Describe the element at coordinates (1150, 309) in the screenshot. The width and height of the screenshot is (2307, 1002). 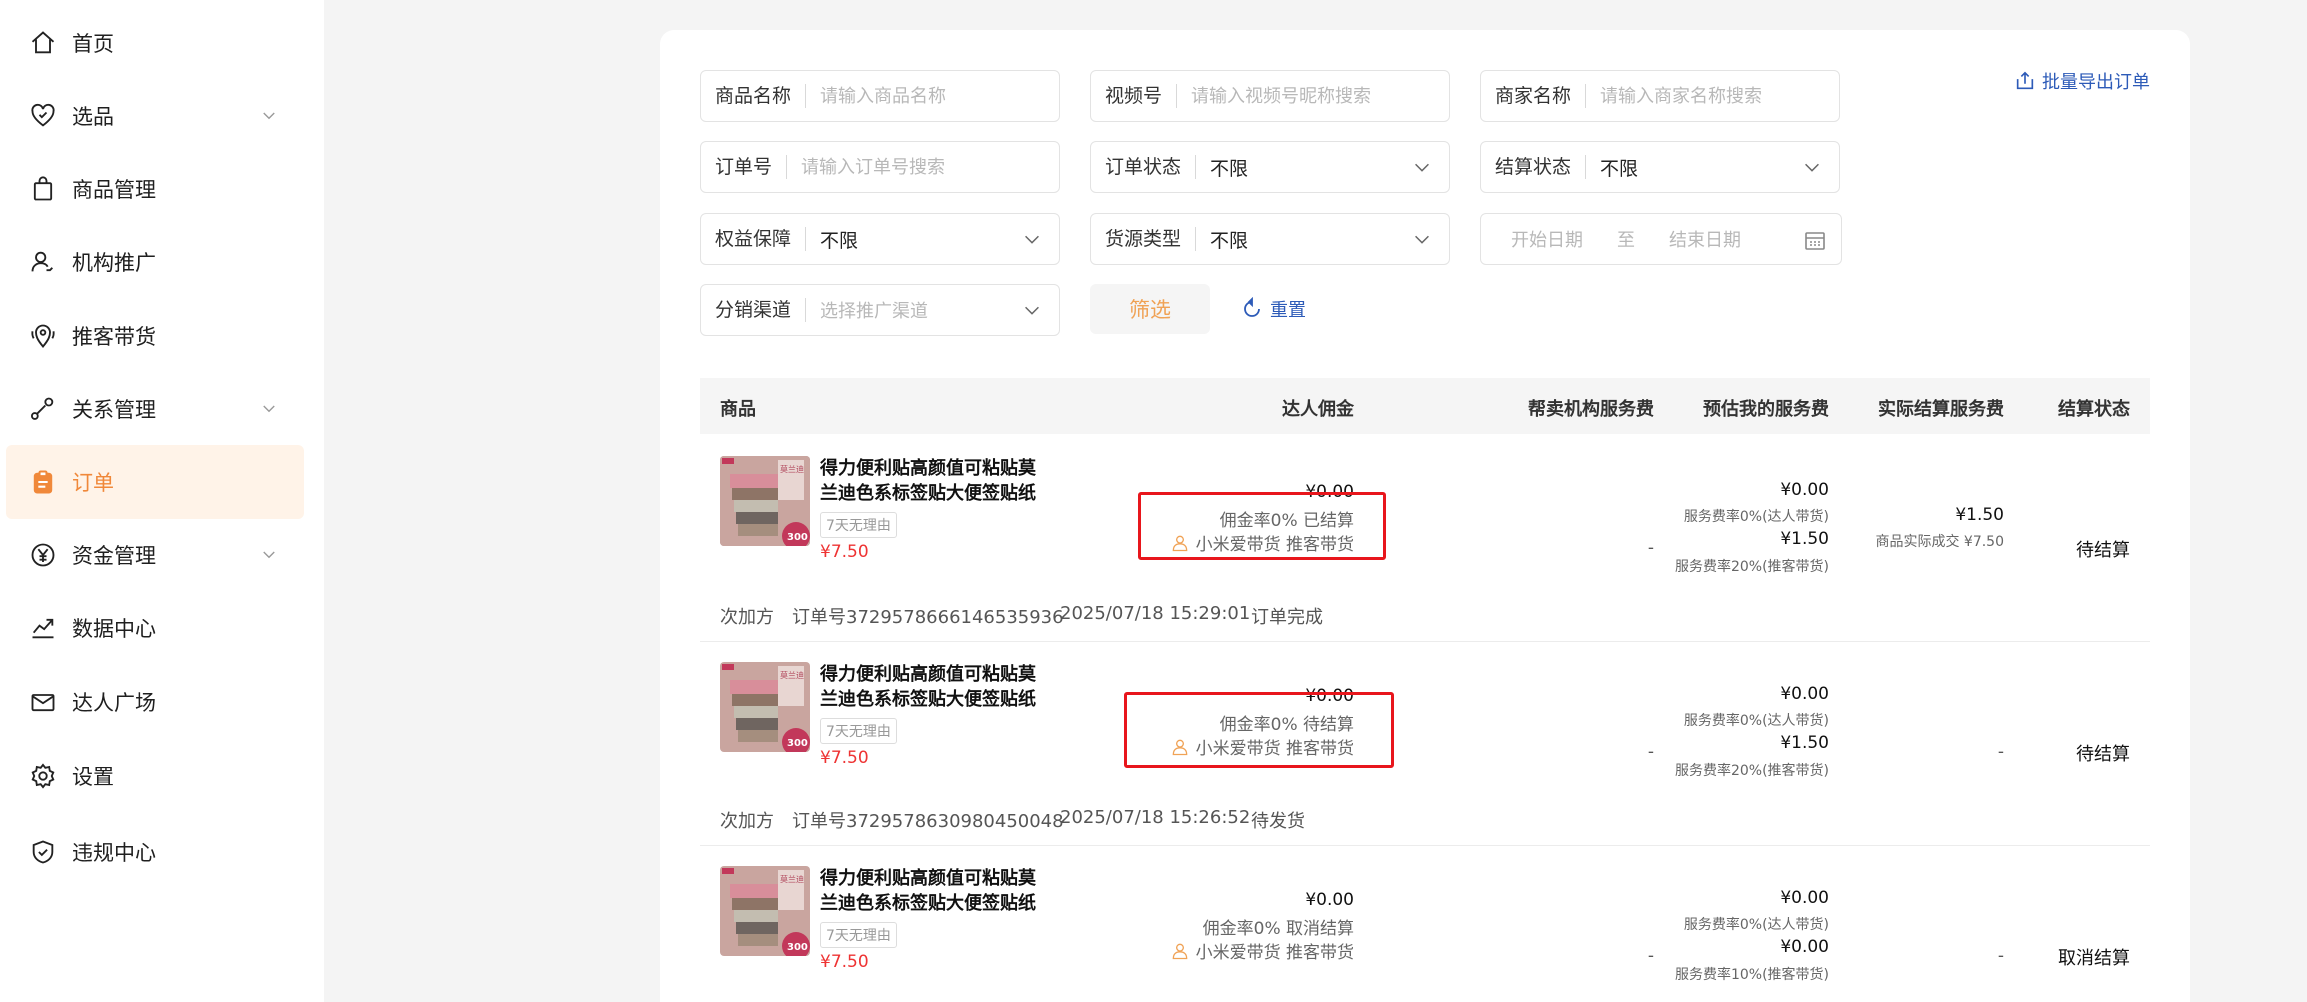
I see `filter-button: 筛选` at that location.